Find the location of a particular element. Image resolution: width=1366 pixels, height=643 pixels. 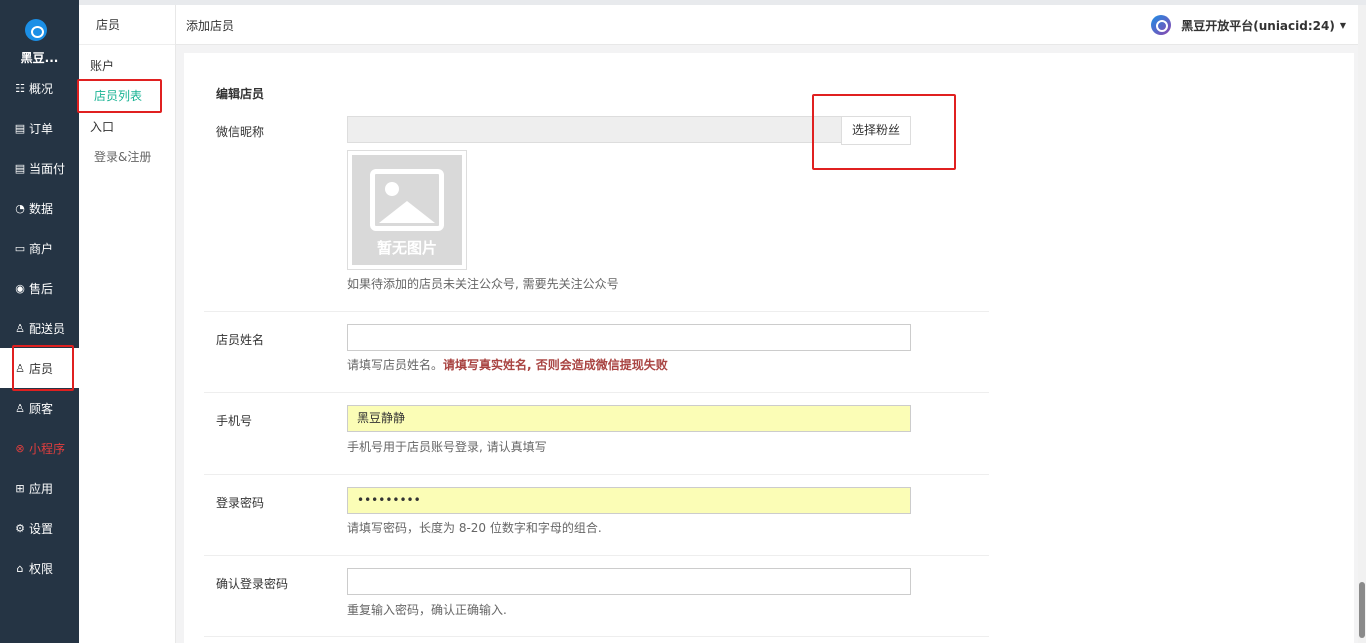

aftersale-icon: ◉ is located at coordinates (20, 288).